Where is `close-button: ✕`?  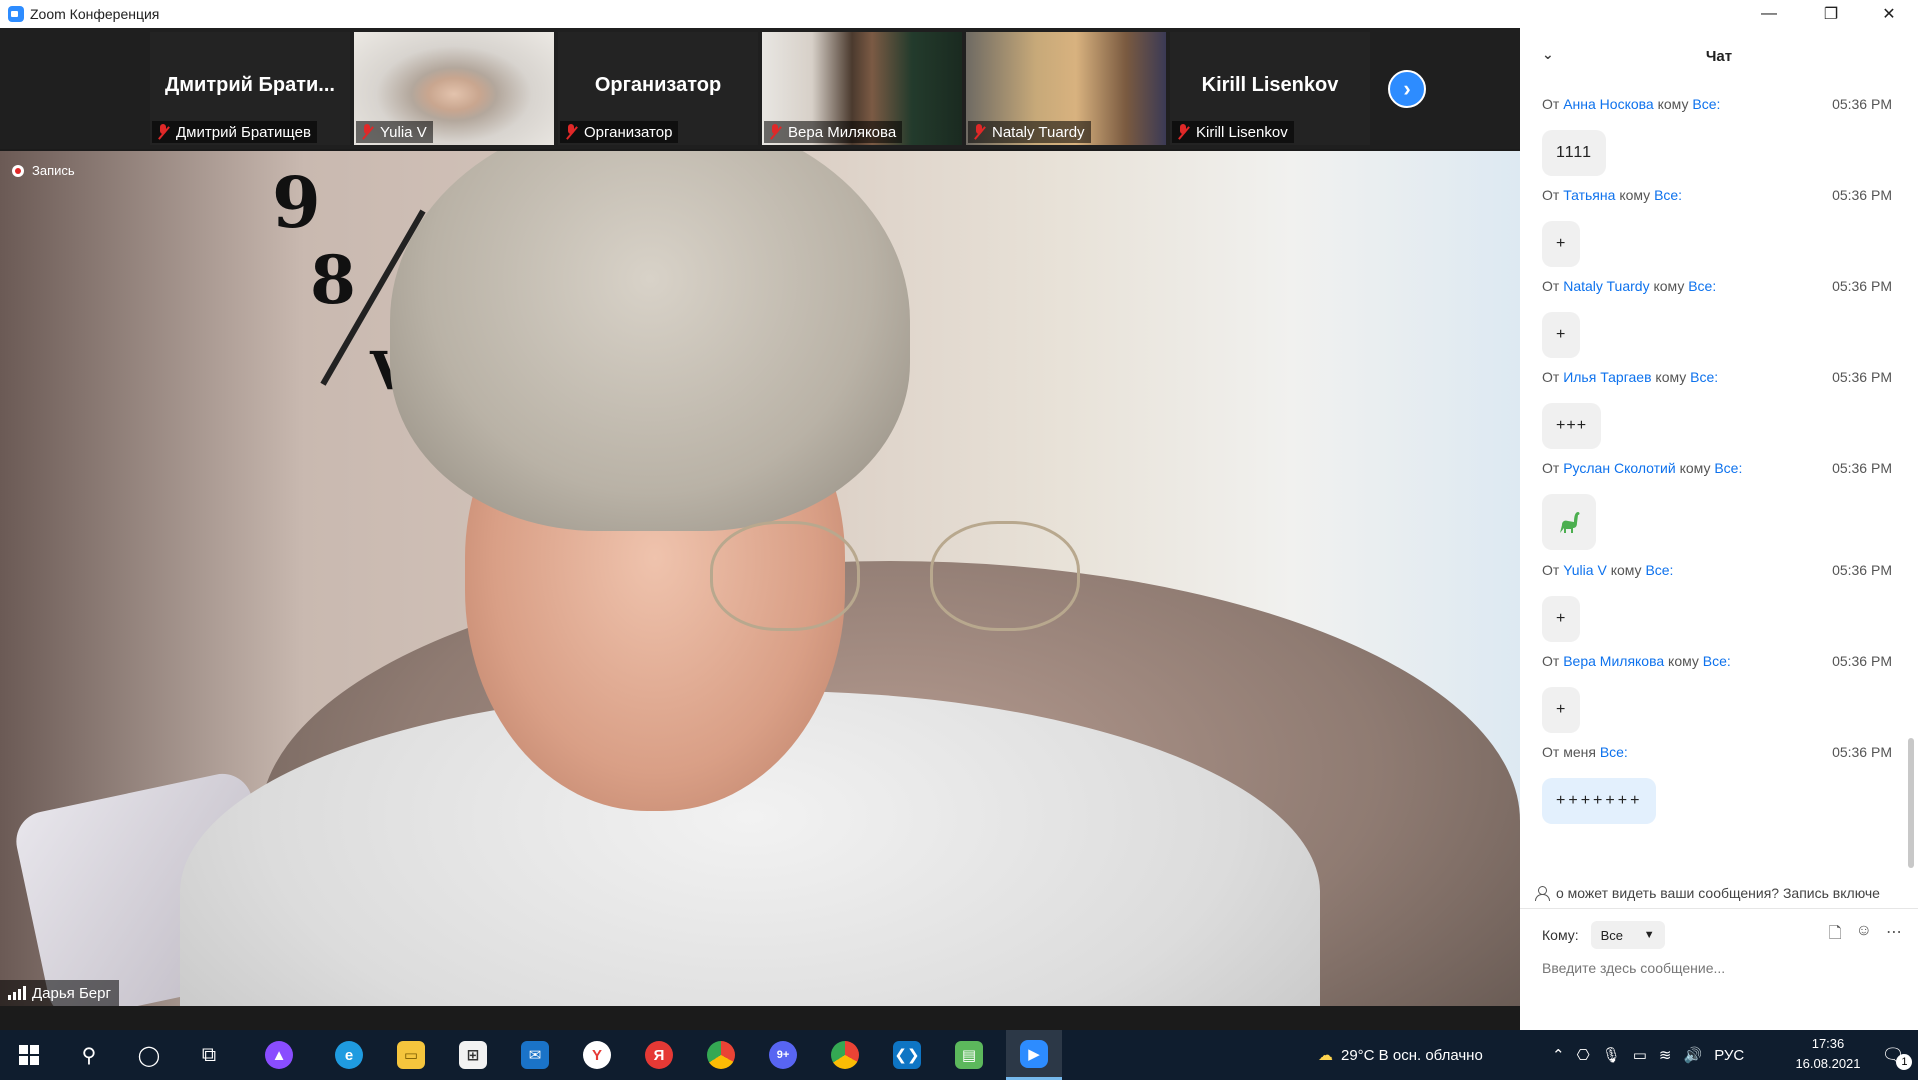
close-button: ✕ is located at coordinates (1889, 14).